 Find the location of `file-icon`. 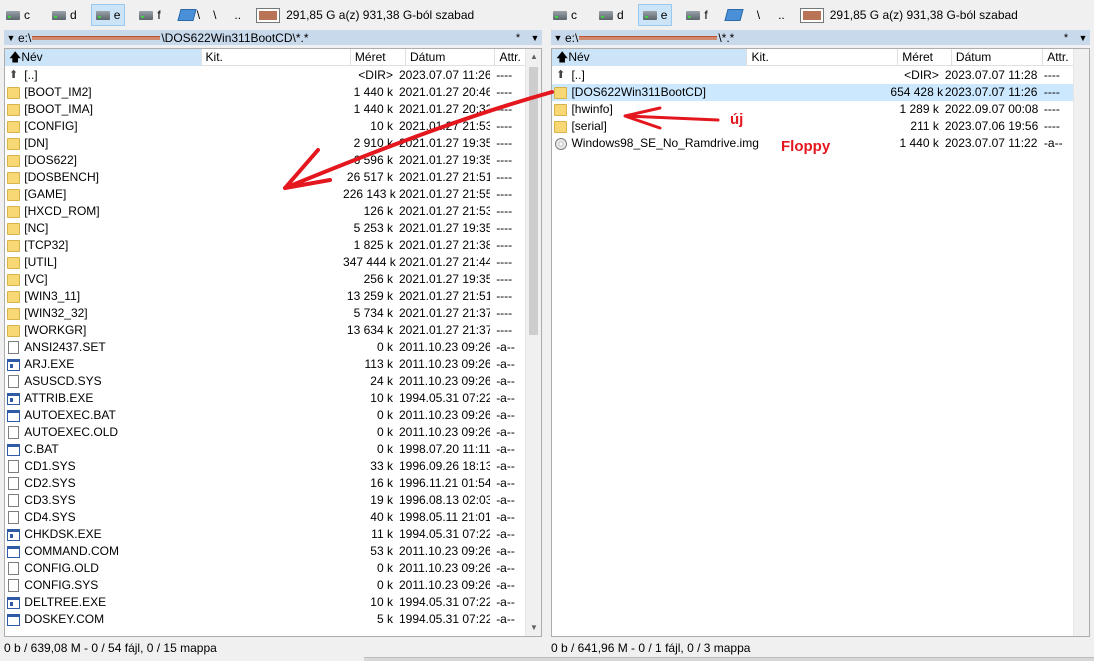

file-icon is located at coordinates (14, 568).